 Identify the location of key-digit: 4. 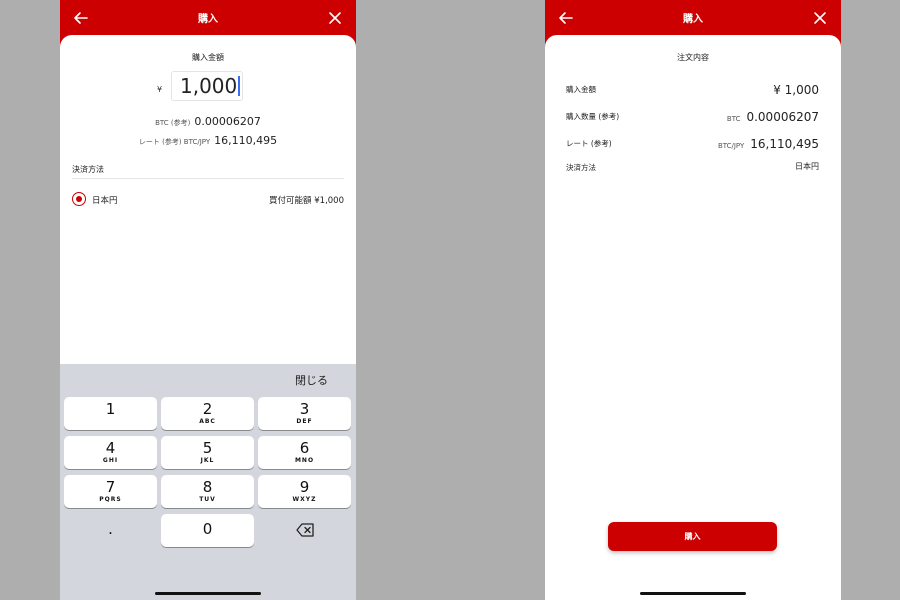
(110, 448).